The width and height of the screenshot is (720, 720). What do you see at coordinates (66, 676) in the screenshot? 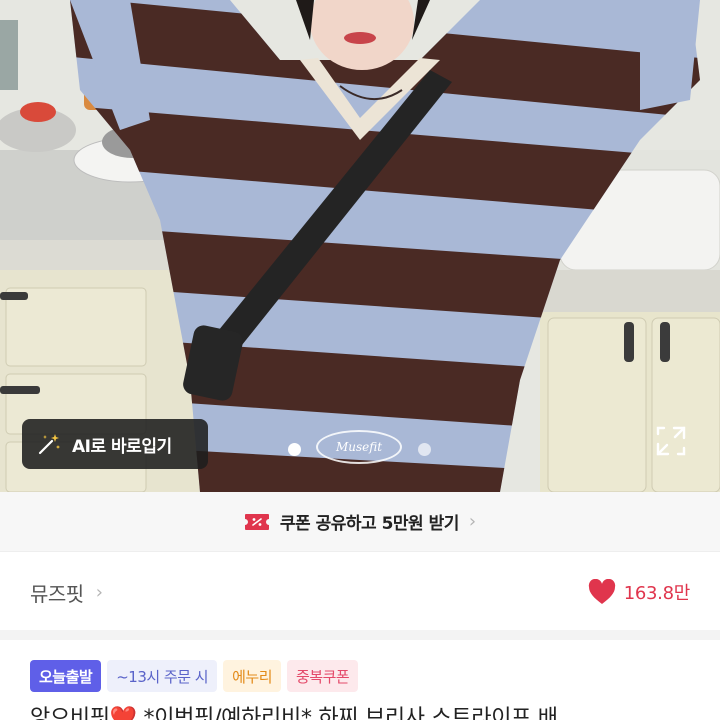
I see `tag-today-ship: 오늘출발` at bounding box center [66, 676].